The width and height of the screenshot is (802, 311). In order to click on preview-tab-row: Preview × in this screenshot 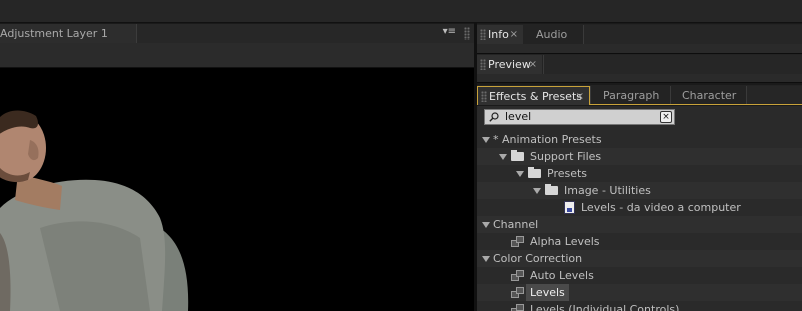, I will do `click(639, 64)`.